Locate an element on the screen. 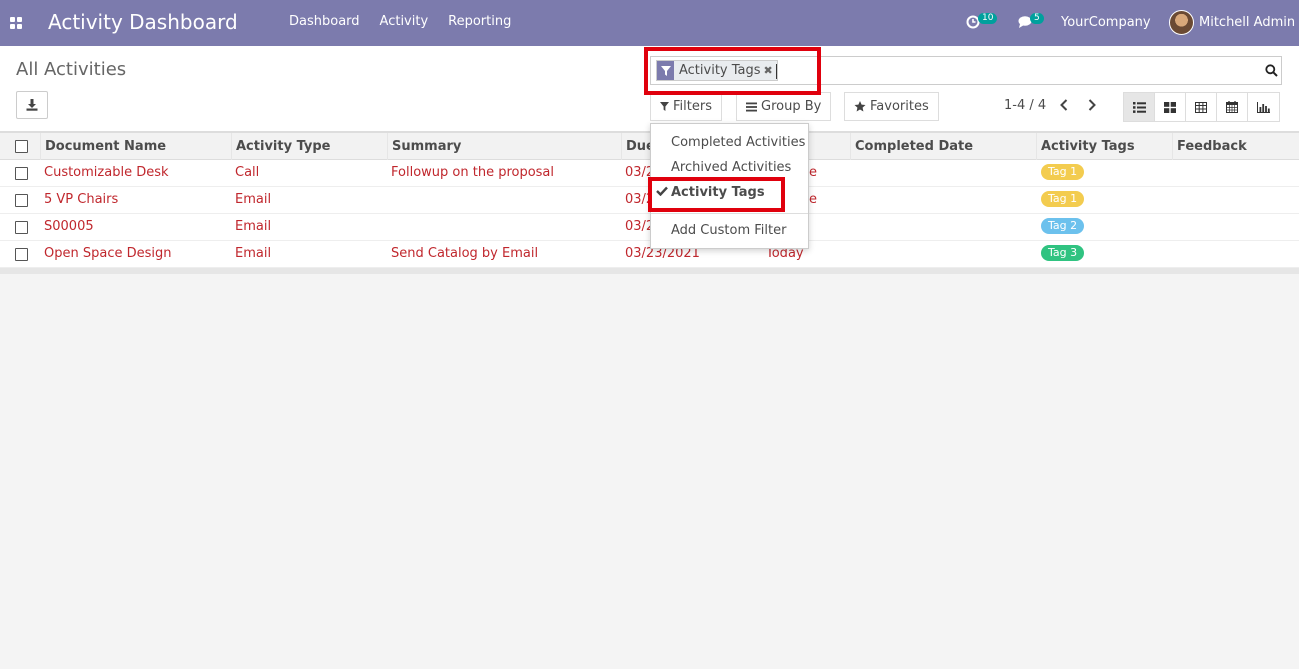 The image size is (1299, 669). pager-value: 1-4 / 4 is located at coordinates (1025, 105).